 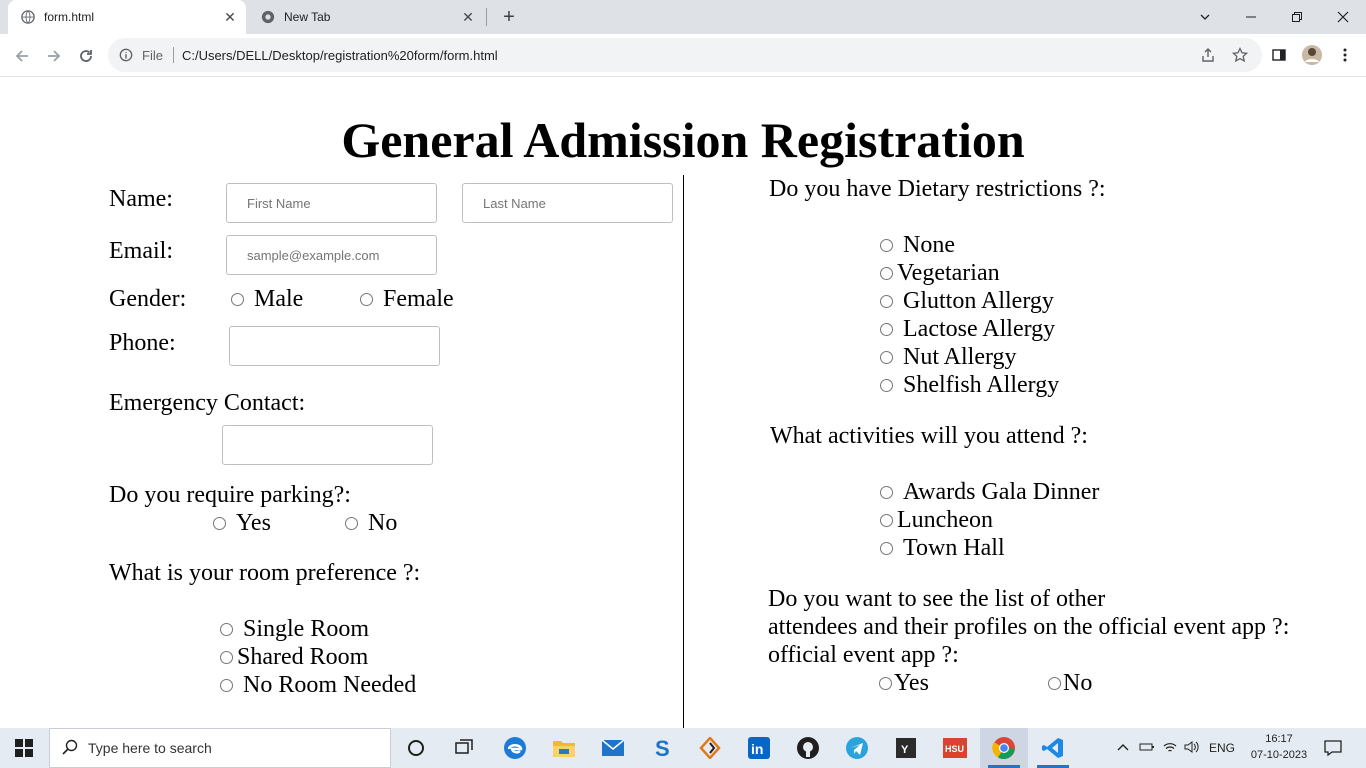 I want to click on new-tab-button: +, so click(x=509, y=17).